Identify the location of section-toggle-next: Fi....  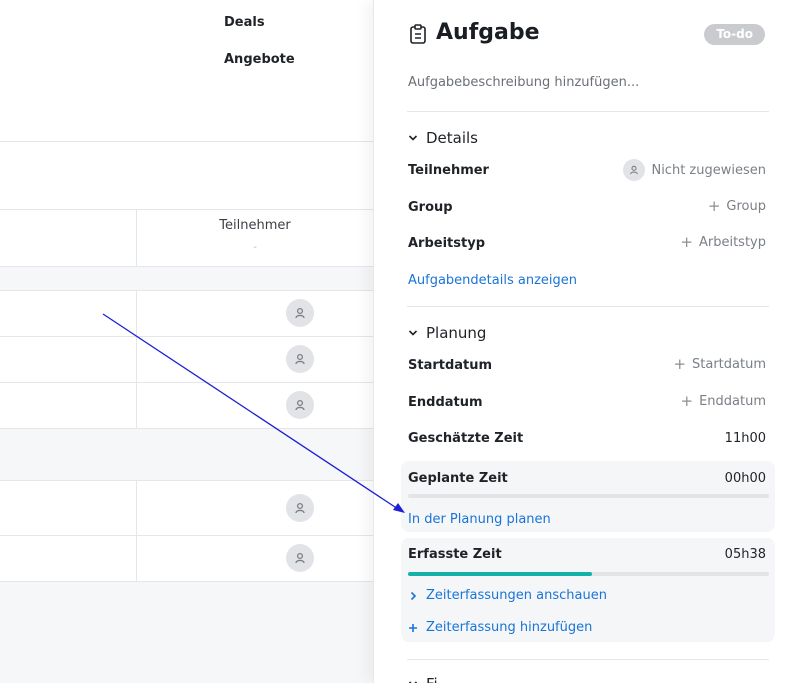
(430, 679).